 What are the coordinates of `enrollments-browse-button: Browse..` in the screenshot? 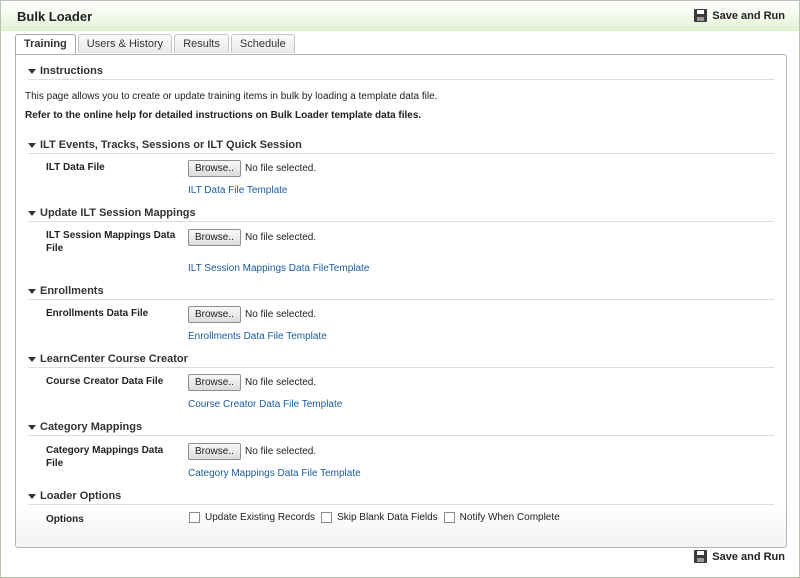 It's located at (214, 314).